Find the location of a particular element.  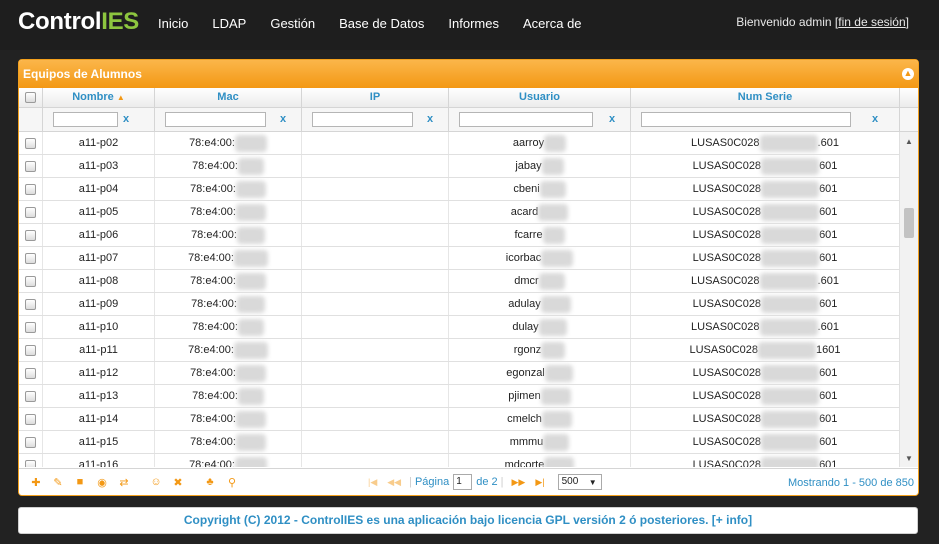

cell-ip is located at coordinates (375, 304).